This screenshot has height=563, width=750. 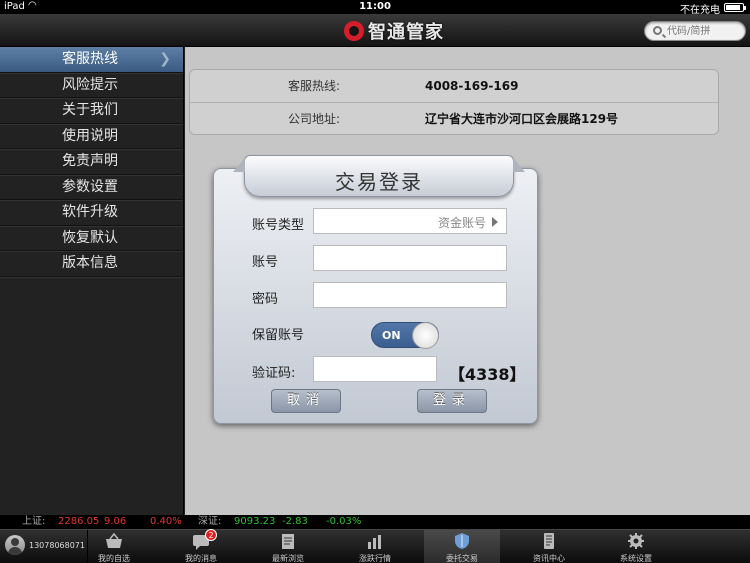 I want to click on history-icon, so click(x=288, y=541).